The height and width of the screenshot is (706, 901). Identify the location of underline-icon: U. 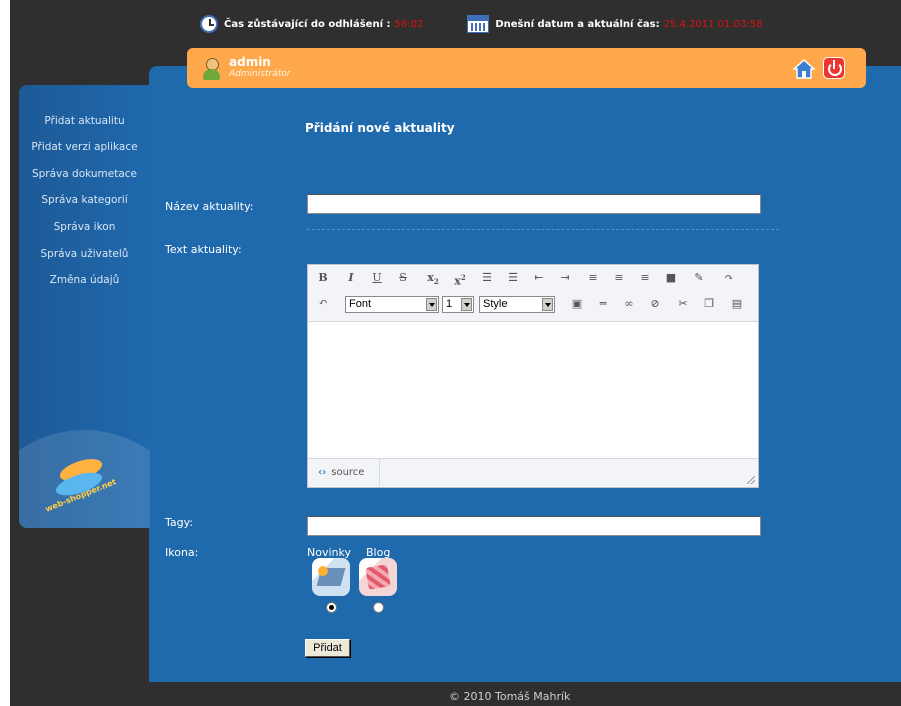
(377, 278).